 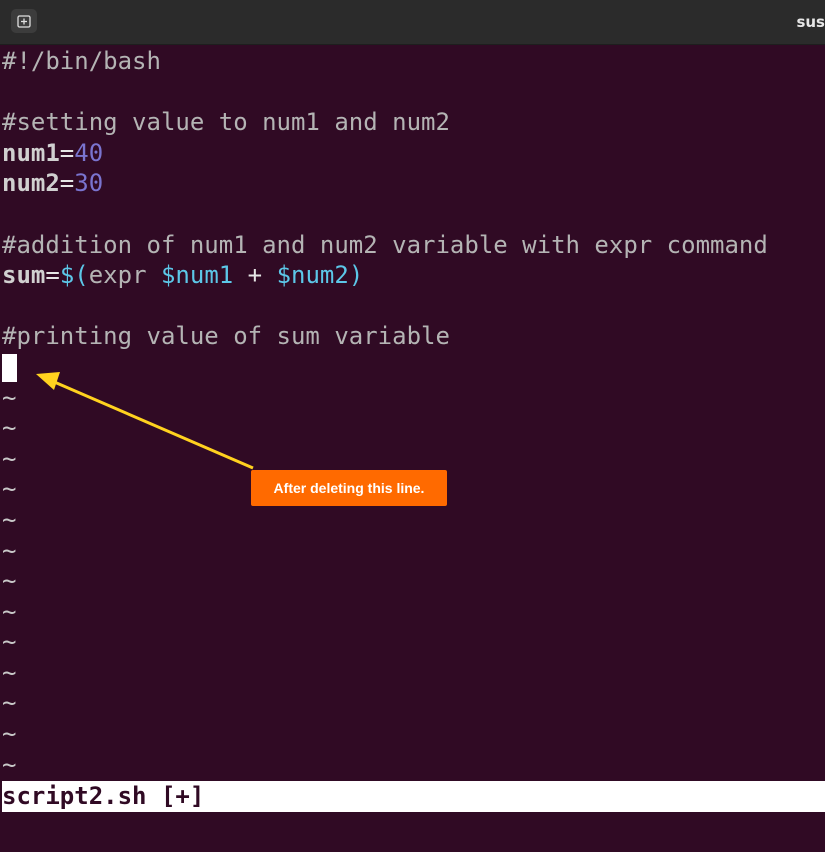 What do you see at coordinates (48, 381) in the screenshot?
I see `arrow-head` at bounding box center [48, 381].